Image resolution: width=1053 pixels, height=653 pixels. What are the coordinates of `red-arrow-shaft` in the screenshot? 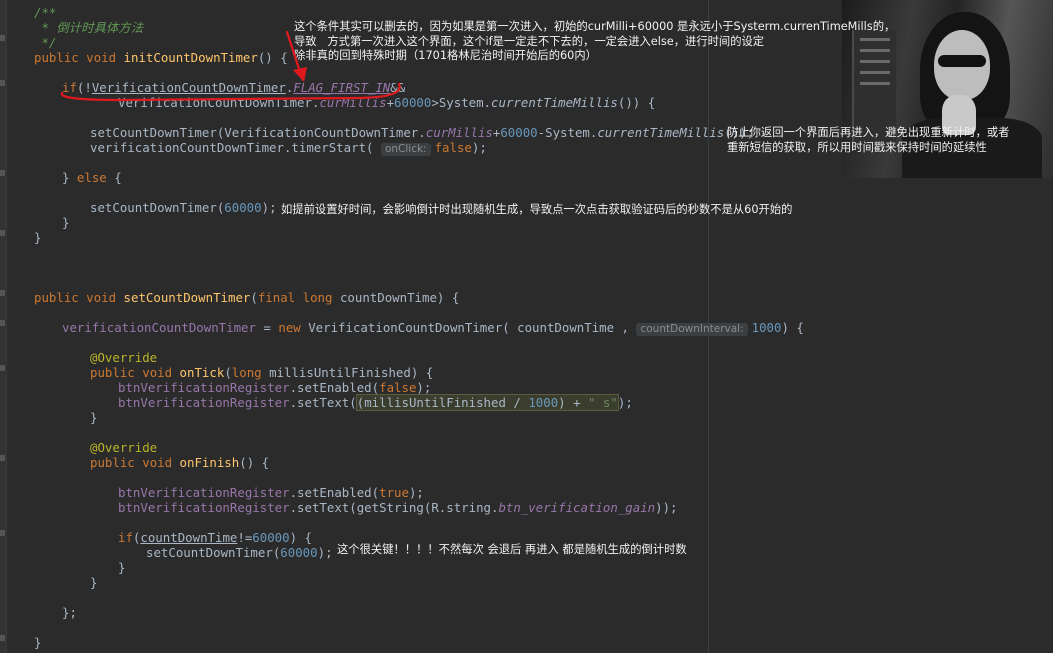 It's located at (293, 52).